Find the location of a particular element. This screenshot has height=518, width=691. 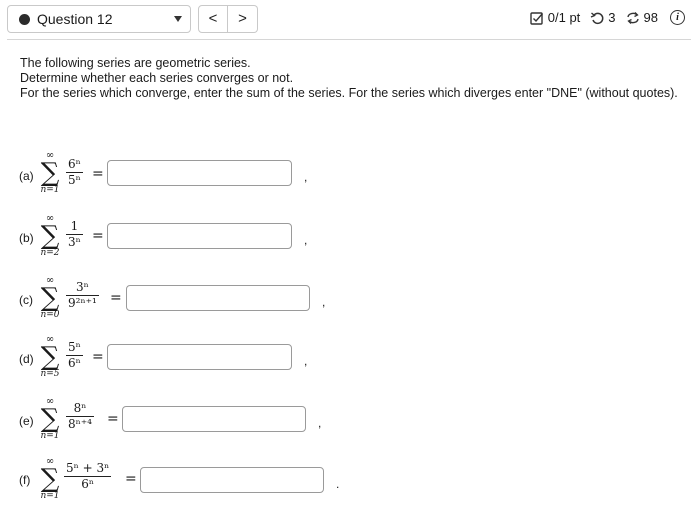

question-stats: 0/1 pt 3 98 i is located at coordinates (607, 17).